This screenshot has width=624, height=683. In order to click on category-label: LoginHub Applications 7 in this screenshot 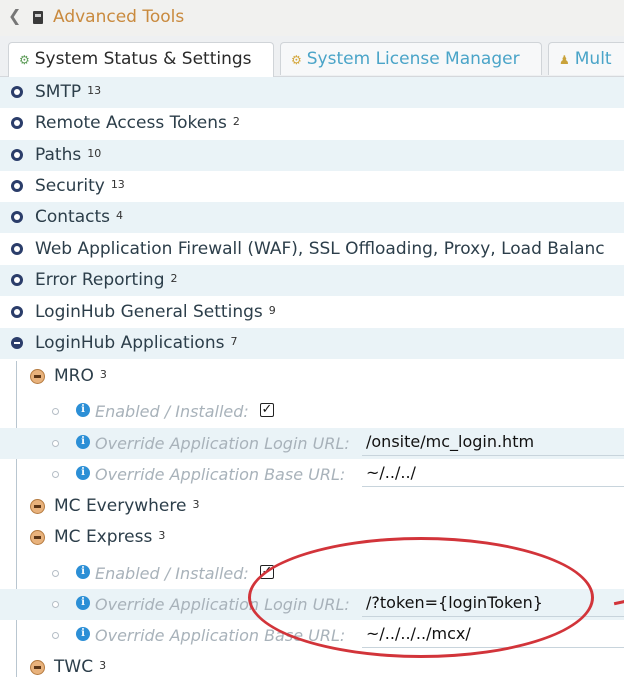, I will do `click(136, 343)`.